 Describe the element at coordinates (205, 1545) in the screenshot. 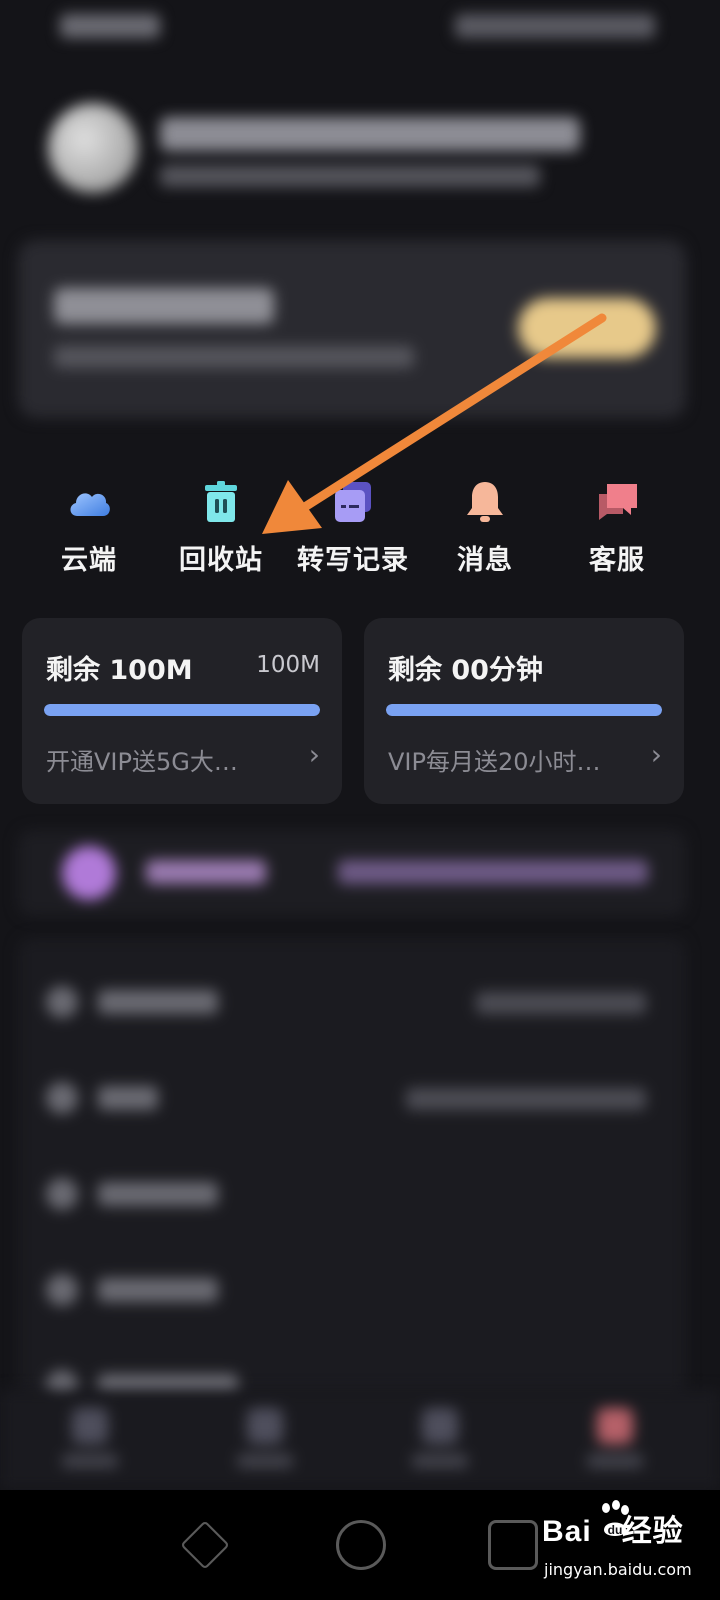

I see `back-icon` at that location.